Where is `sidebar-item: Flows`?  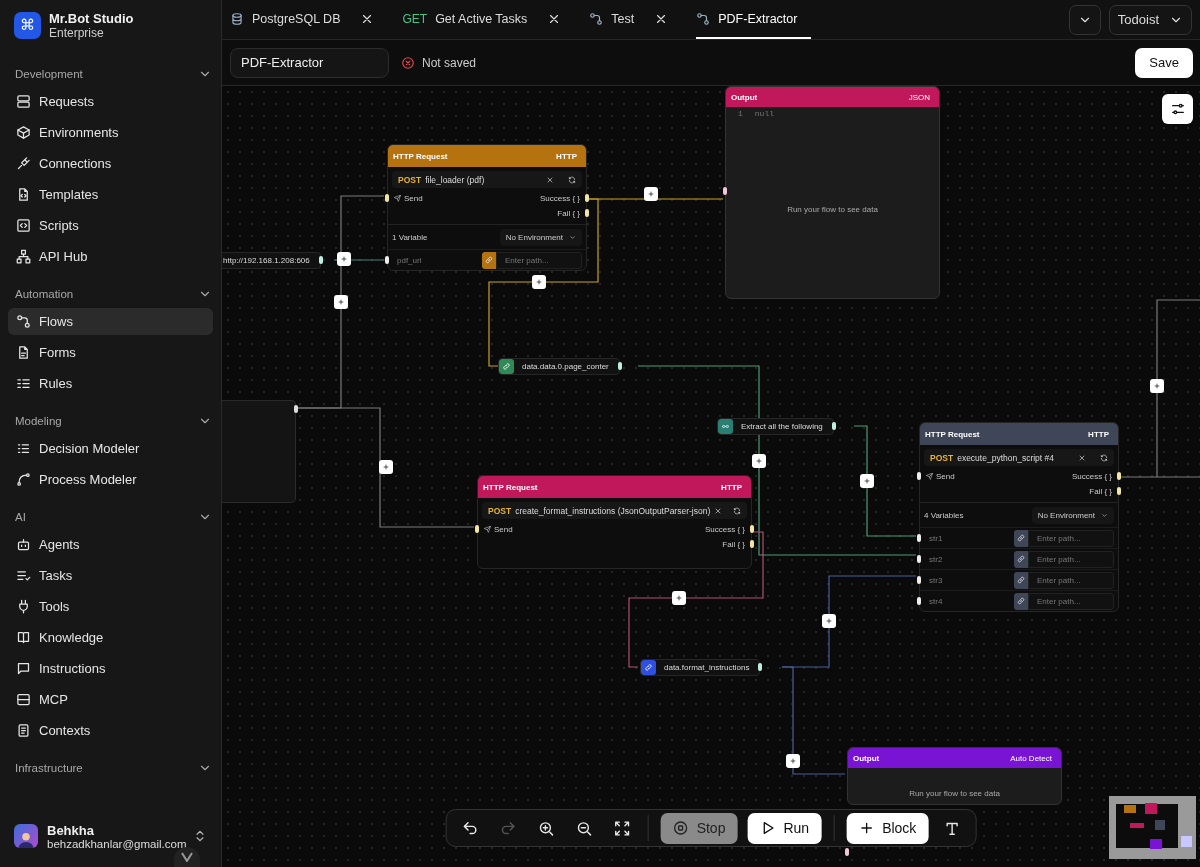 sidebar-item: Flows is located at coordinates (110, 321).